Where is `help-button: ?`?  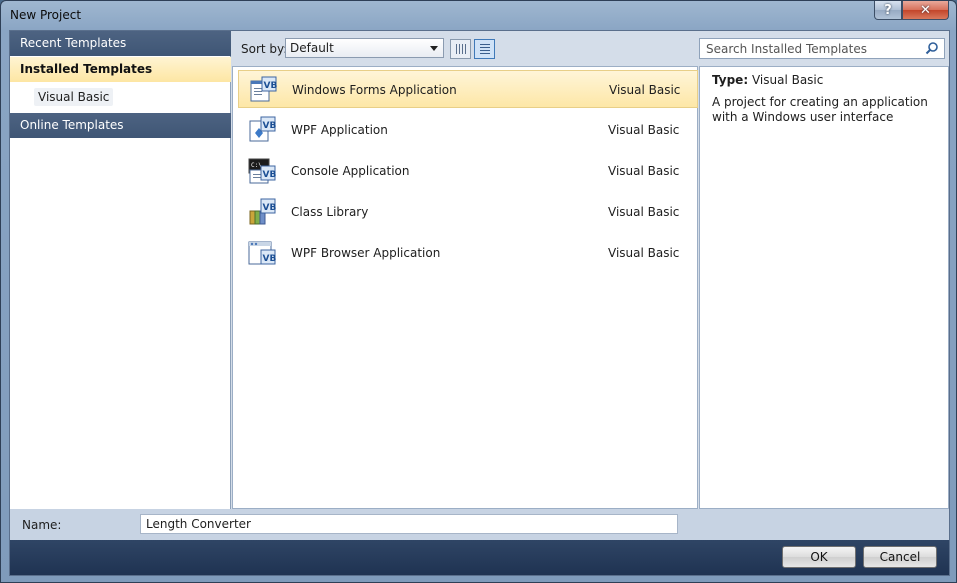 help-button: ? is located at coordinates (888, 10).